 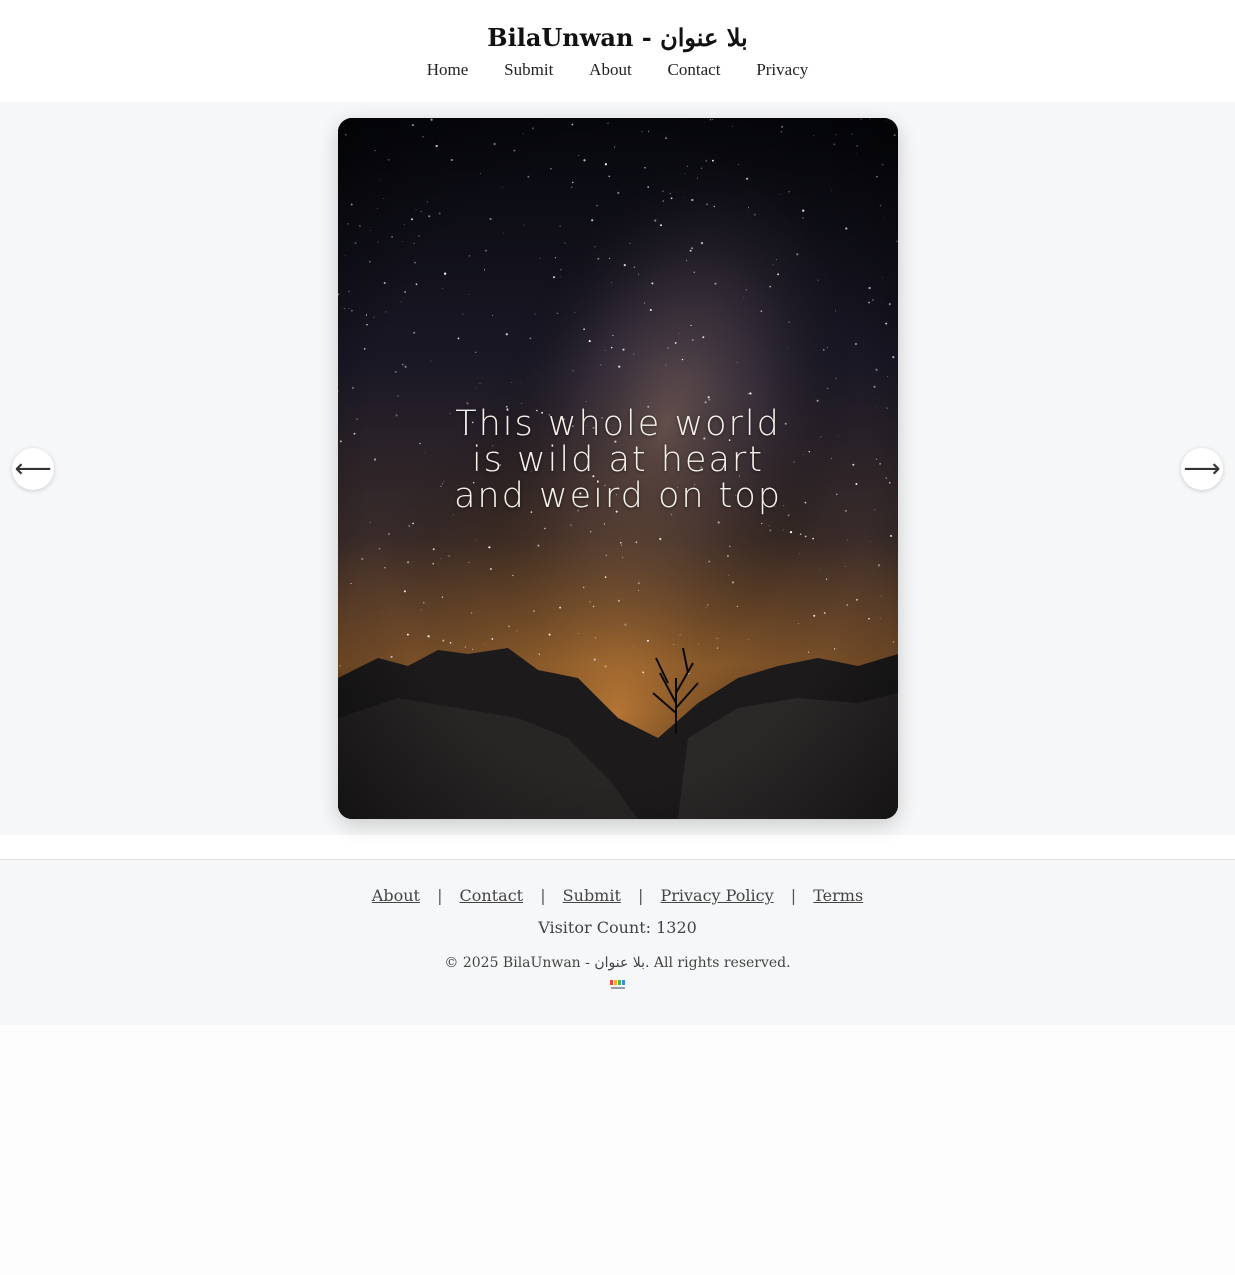 I want to click on previous-button: ⟵, so click(x=33, y=469).